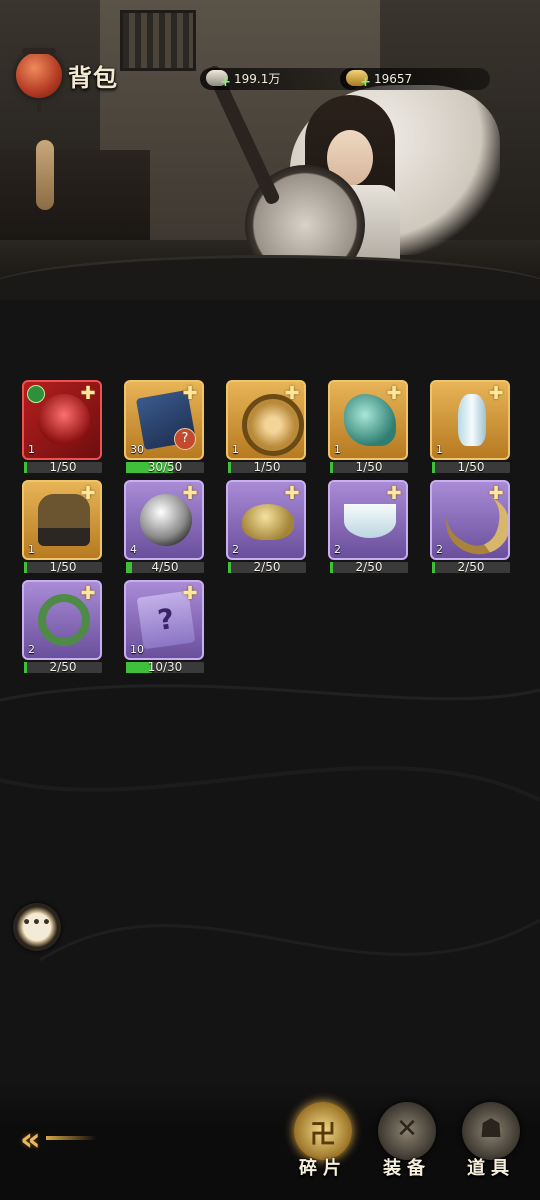  I want to click on progress-bar: 30/50, so click(165, 467).